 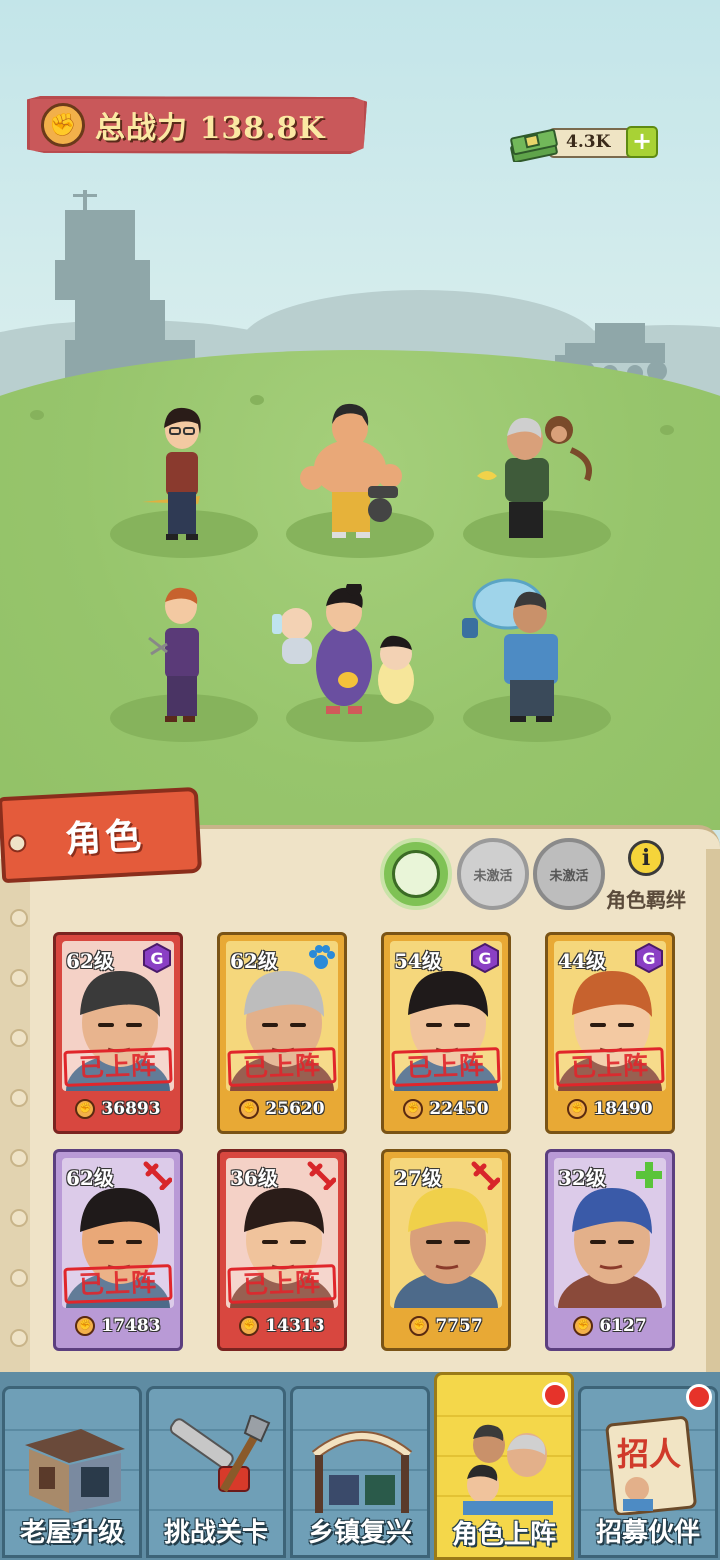 I want to click on tab-characters: 角色, so click(x=101, y=835).